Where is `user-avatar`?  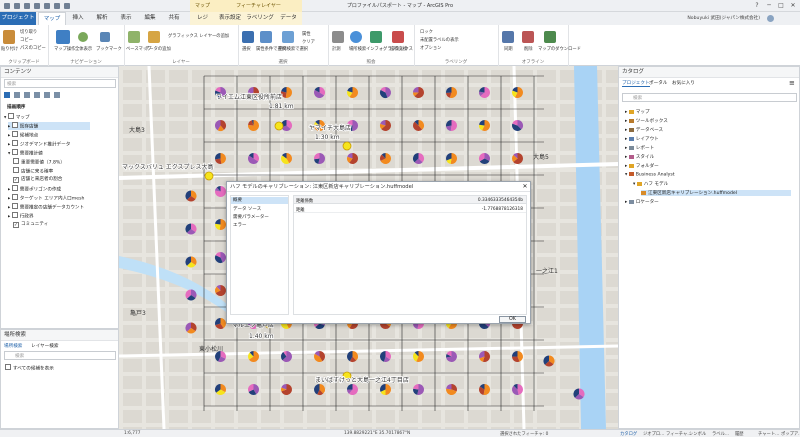
user-avatar is located at coordinates (770, 18).